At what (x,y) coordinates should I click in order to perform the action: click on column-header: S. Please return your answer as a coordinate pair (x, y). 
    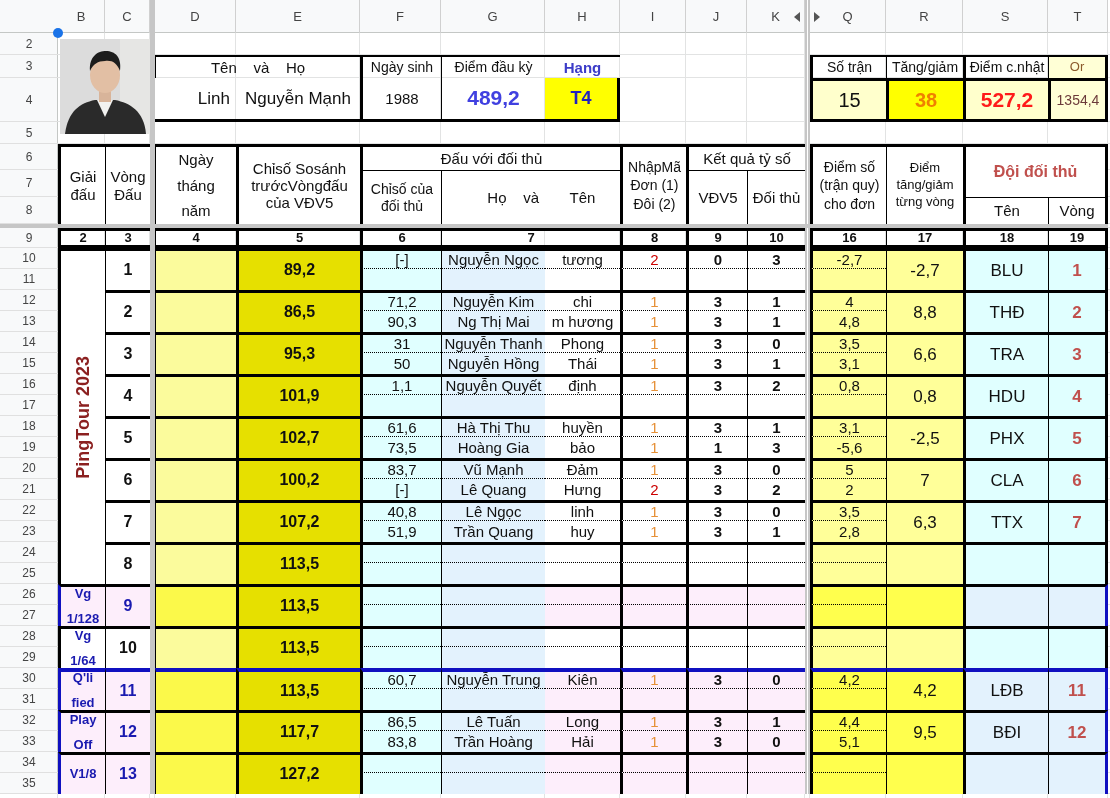
    Looking at the image, I should click on (1005, 16).